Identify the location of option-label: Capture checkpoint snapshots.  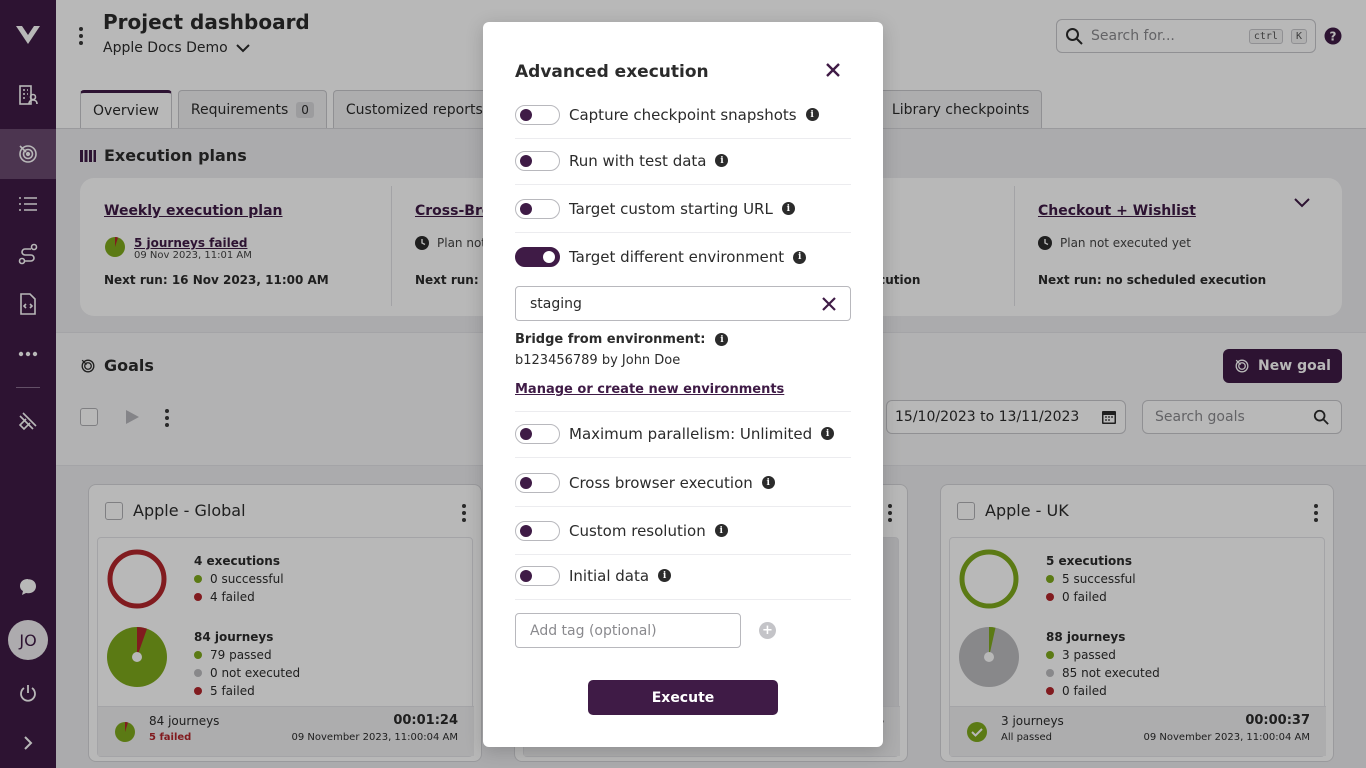
(683, 114).